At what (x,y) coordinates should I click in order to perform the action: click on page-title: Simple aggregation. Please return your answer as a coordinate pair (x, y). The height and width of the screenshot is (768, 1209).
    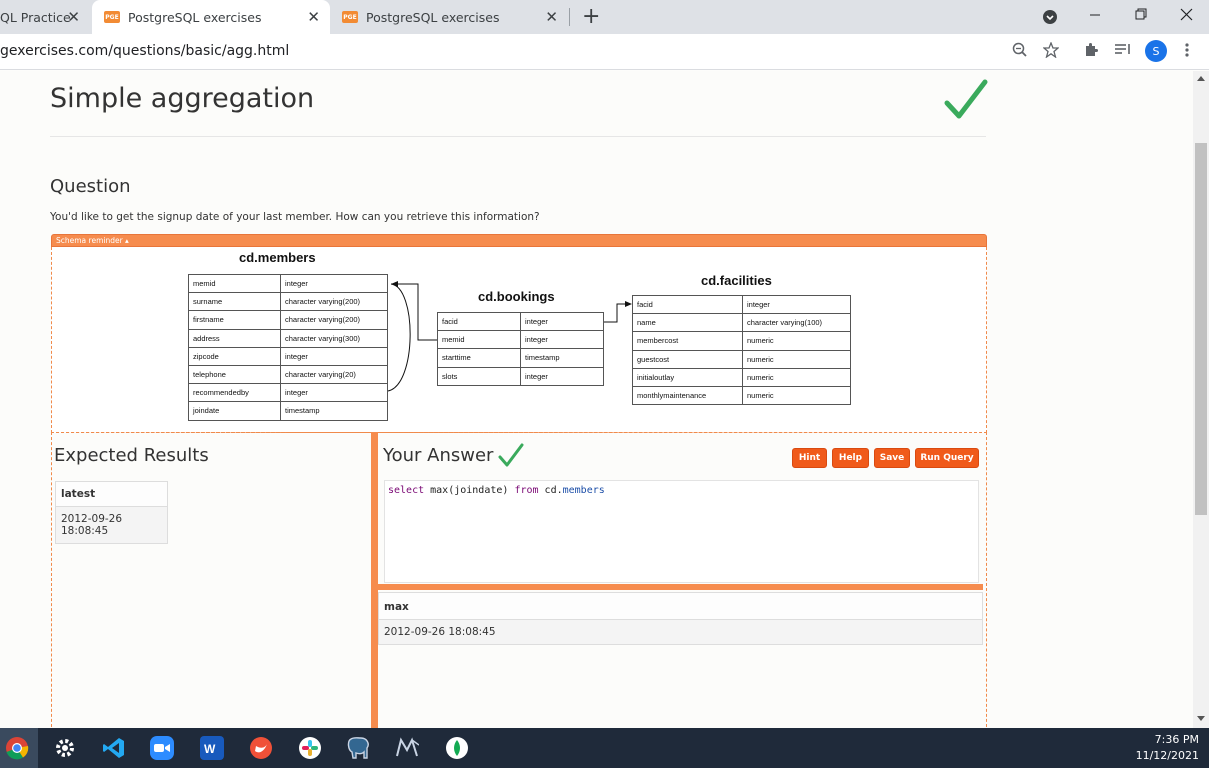
    Looking at the image, I should click on (182, 98).